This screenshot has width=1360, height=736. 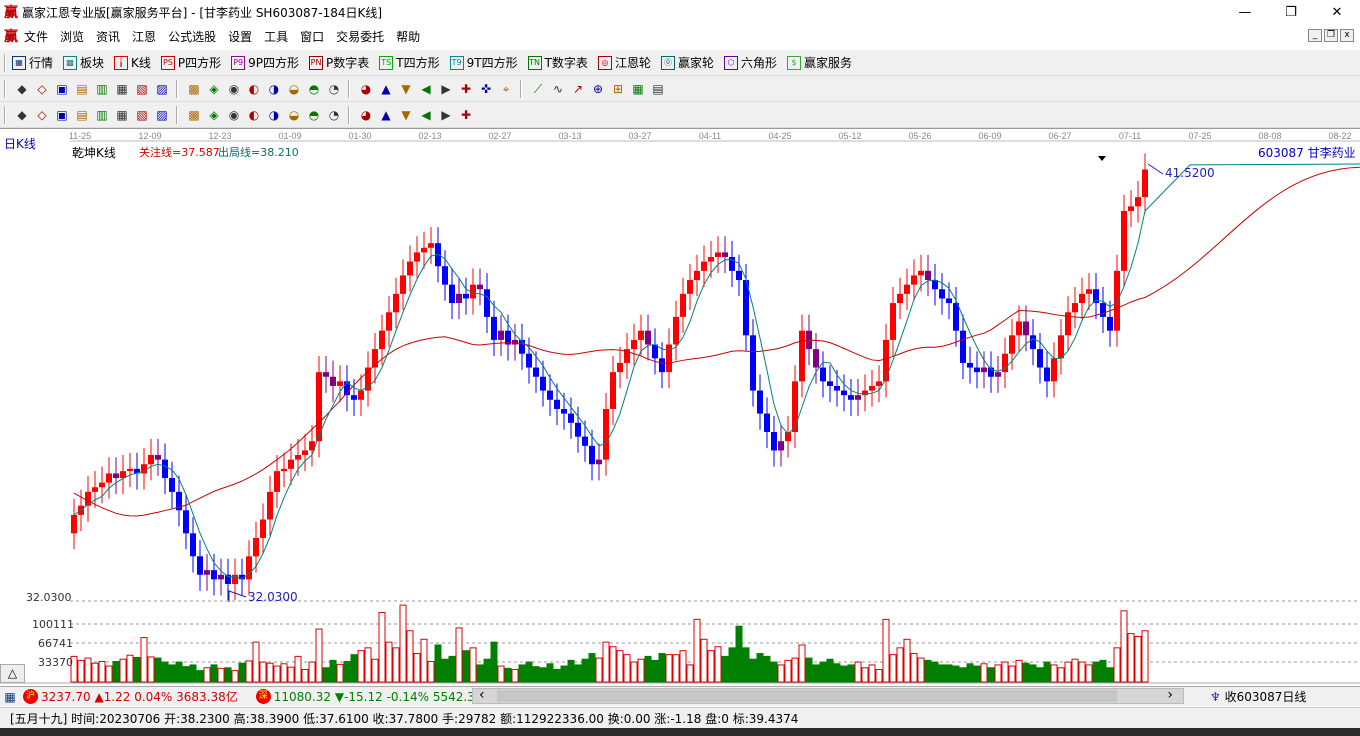 What do you see at coordinates (102, 115) in the screenshot?
I see `gann-box-icon: ▥` at bounding box center [102, 115].